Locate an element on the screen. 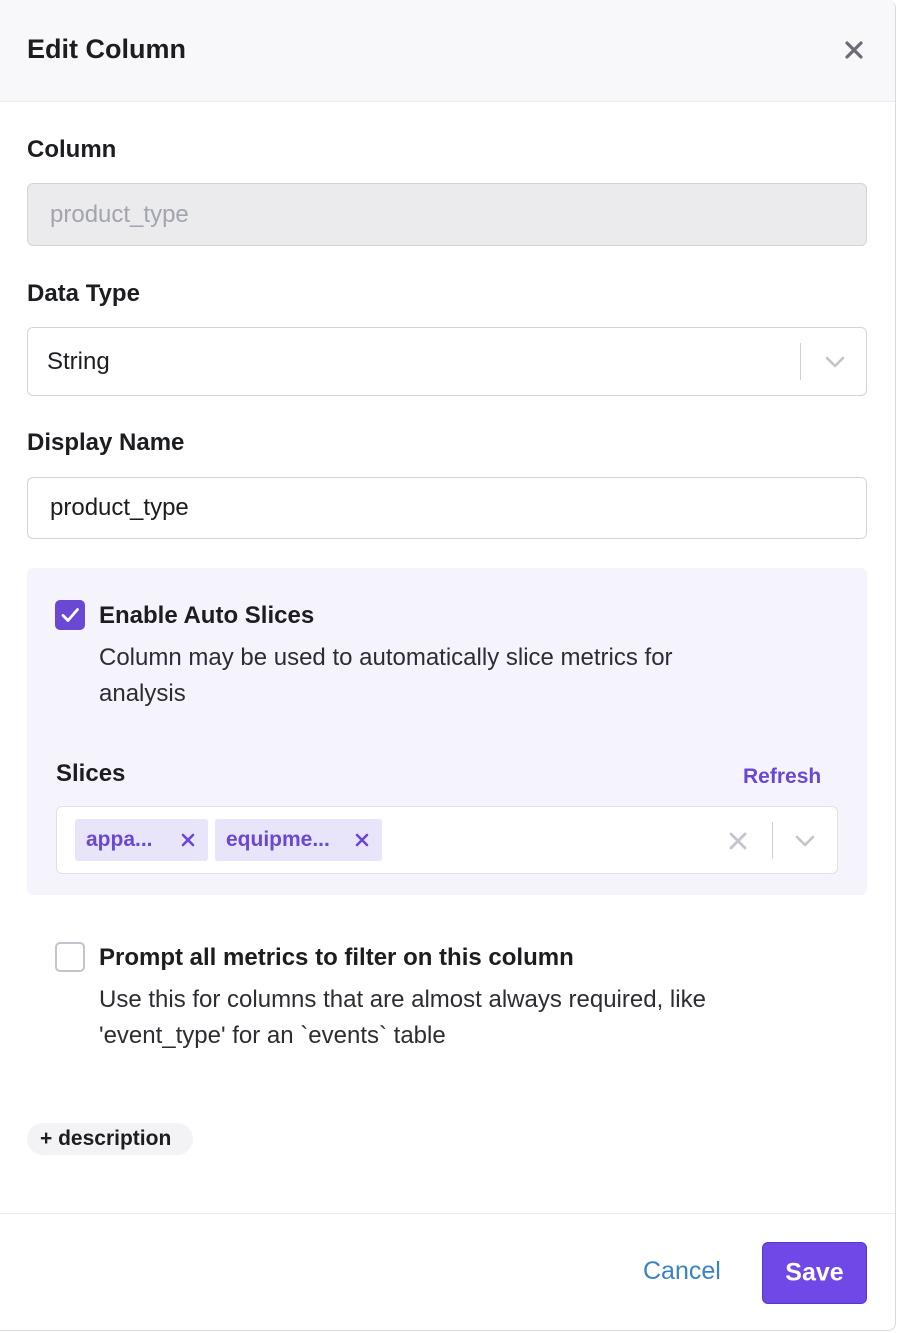 The height and width of the screenshot is (1333, 898). save-button-label: Save is located at coordinates (814, 1272).